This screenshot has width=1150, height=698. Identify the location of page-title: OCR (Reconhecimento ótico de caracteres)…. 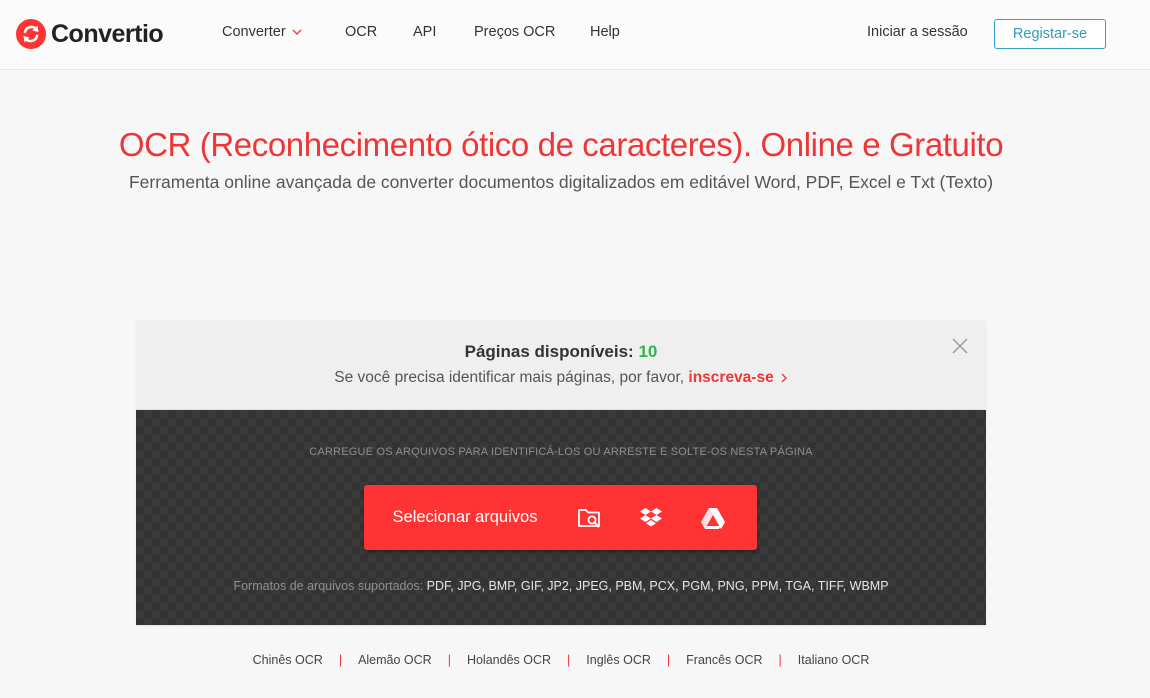
(561, 144).